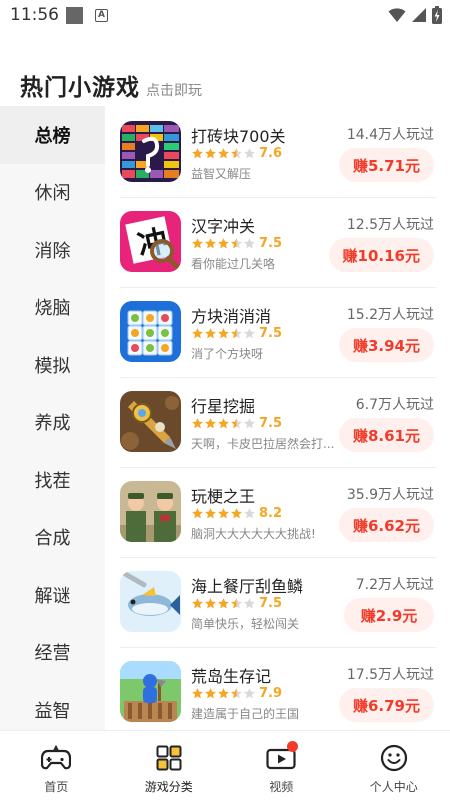 Image resolution: width=450 pixels, height=800 pixels. What do you see at coordinates (386, 345) in the screenshot?
I see `earn-button: 赚3.94元` at bounding box center [386, 345].